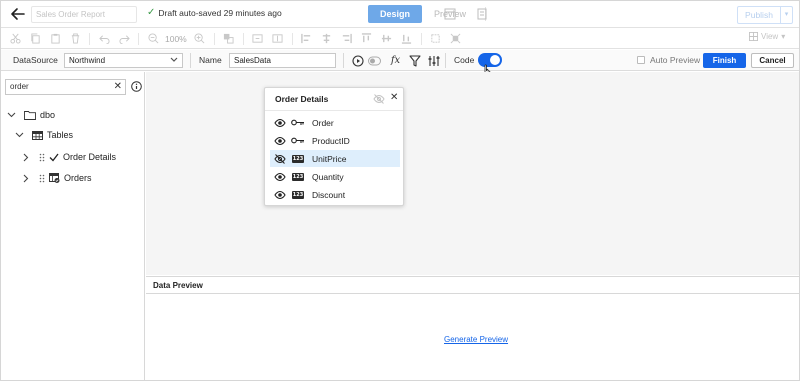  I want to click on align-center-icon, so click(327, 39).